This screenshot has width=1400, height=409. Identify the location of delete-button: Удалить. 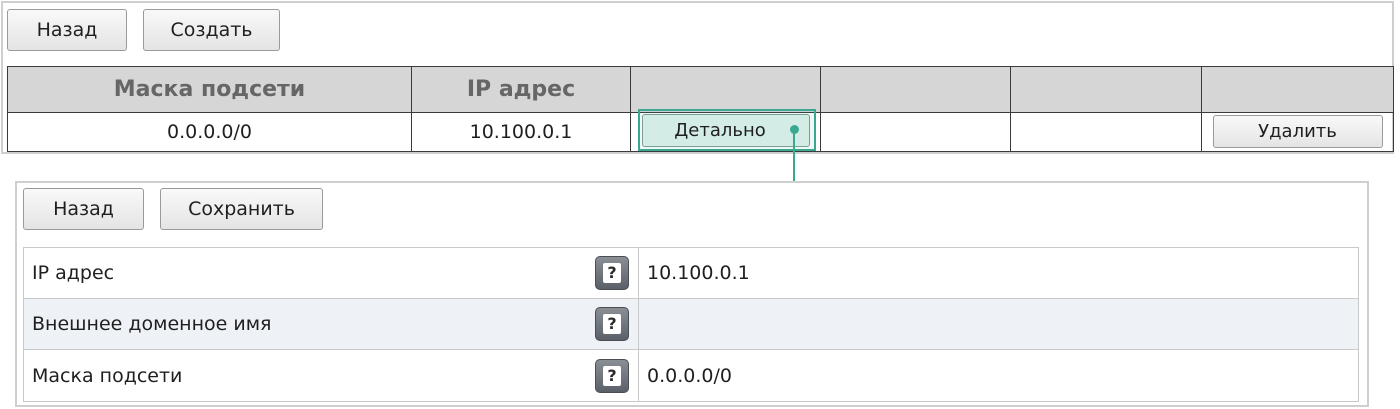
(1297, 132).